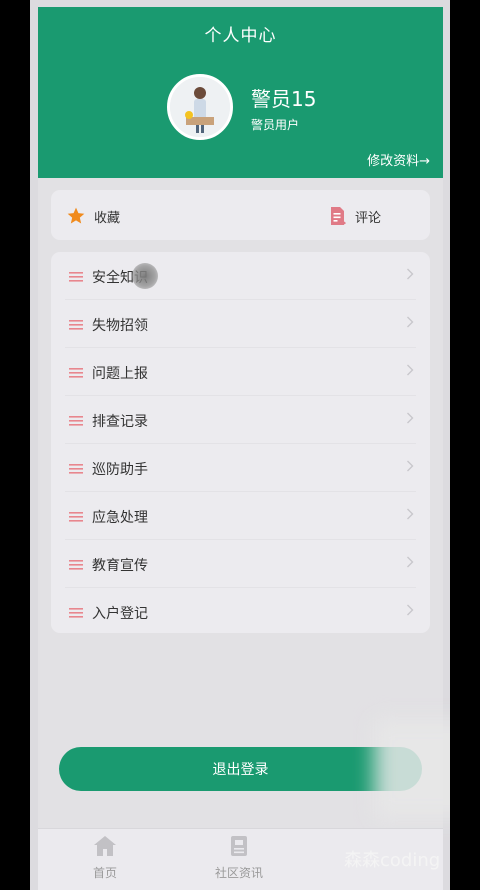 This screenshot has width=480, height=890. Describe the element at coordinates (120, 470) in the screenshot. I see `menu-item-label: 巡防助手` at that location.